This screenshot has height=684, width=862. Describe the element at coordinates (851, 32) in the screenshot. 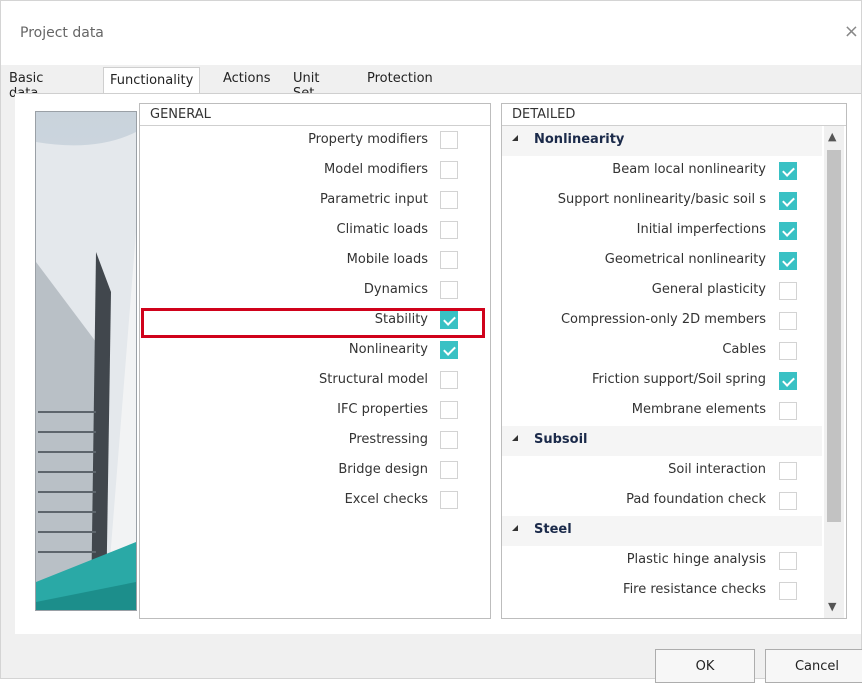

I see `close-icon: ×` at that location.